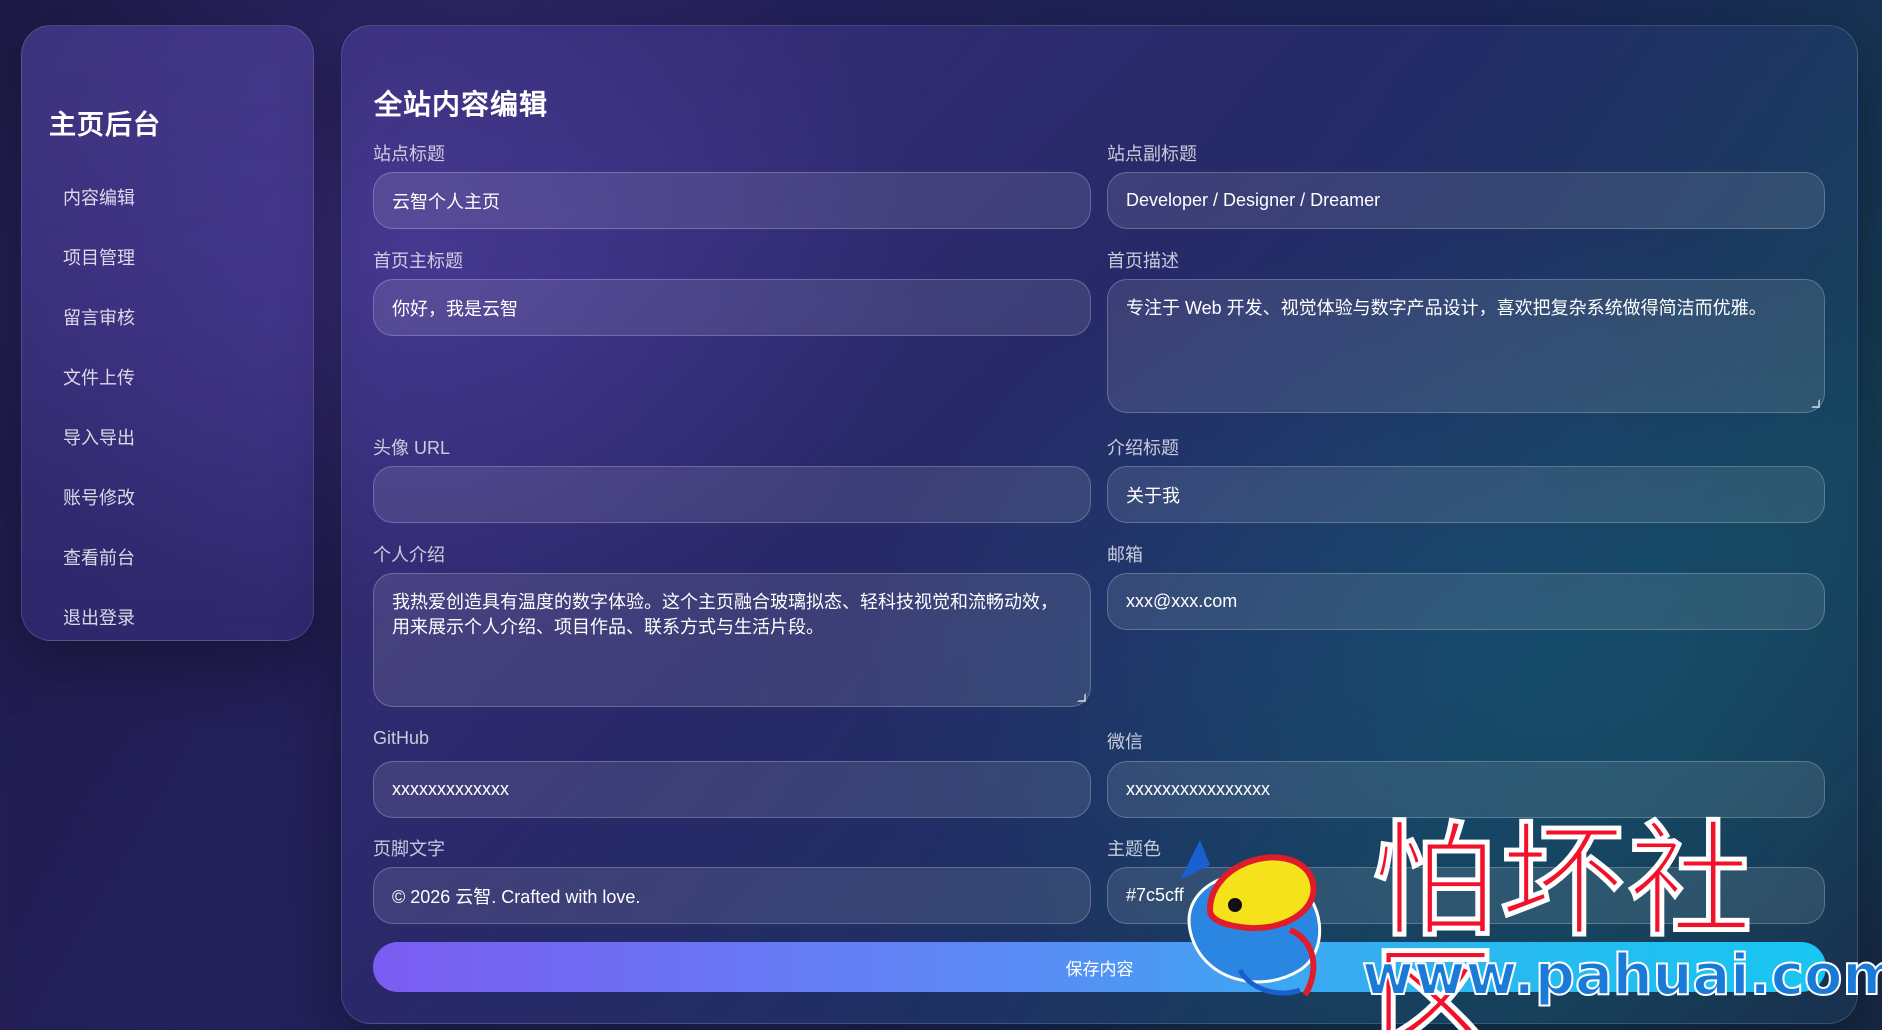  Describe the element at coordinates (409, 849) in the screenshot. I see `footer-label: 页脚文字` at that location.